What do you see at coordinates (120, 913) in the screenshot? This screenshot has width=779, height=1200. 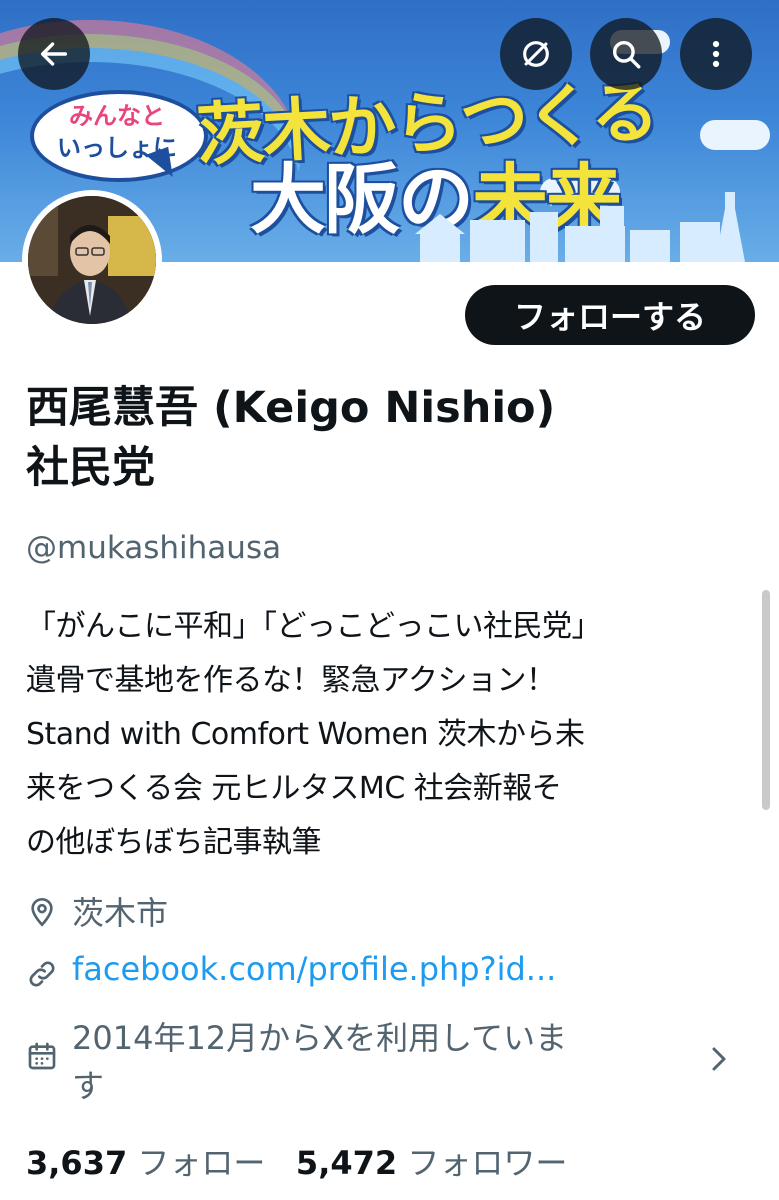 I see `location-text: 茨木市` at bounding box center [120, 913].